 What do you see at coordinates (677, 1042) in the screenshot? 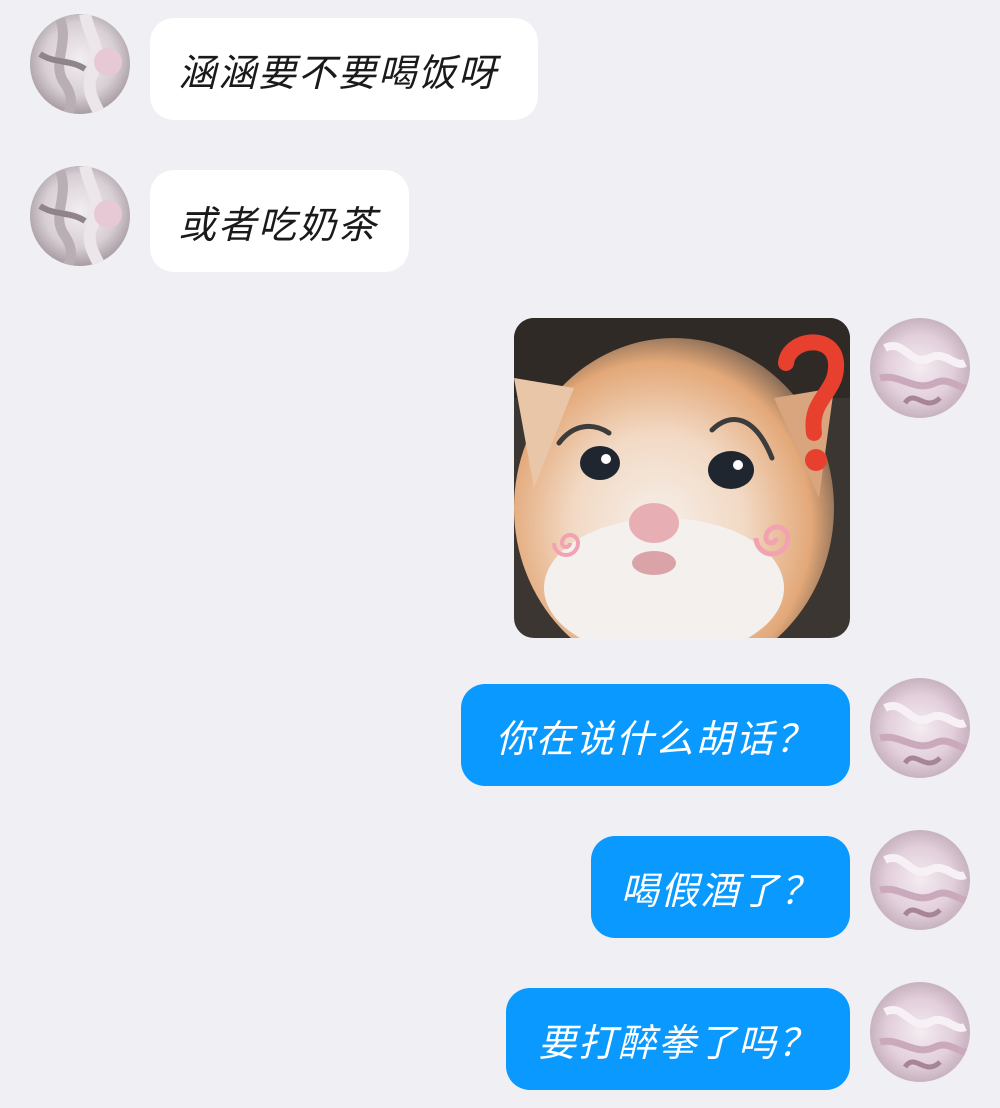
I see `message-text: 要打醉拳了吗？` at bounding box center [677, 1042].